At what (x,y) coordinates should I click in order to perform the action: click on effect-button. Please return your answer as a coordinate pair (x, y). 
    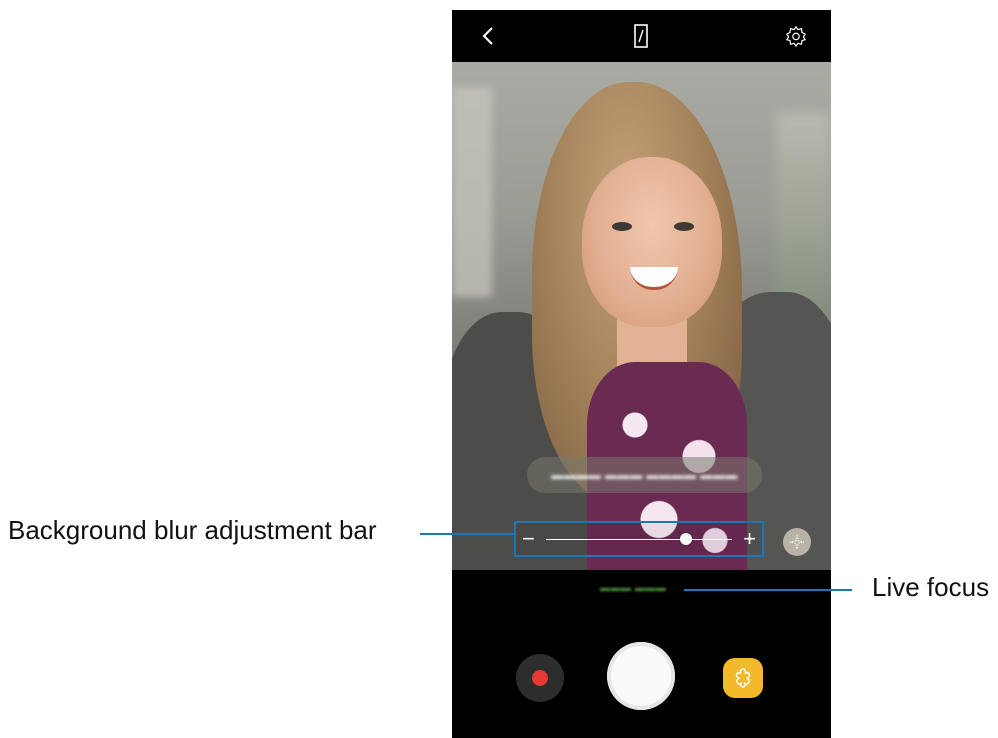
    Looking at the image, I should click on (797, 542).